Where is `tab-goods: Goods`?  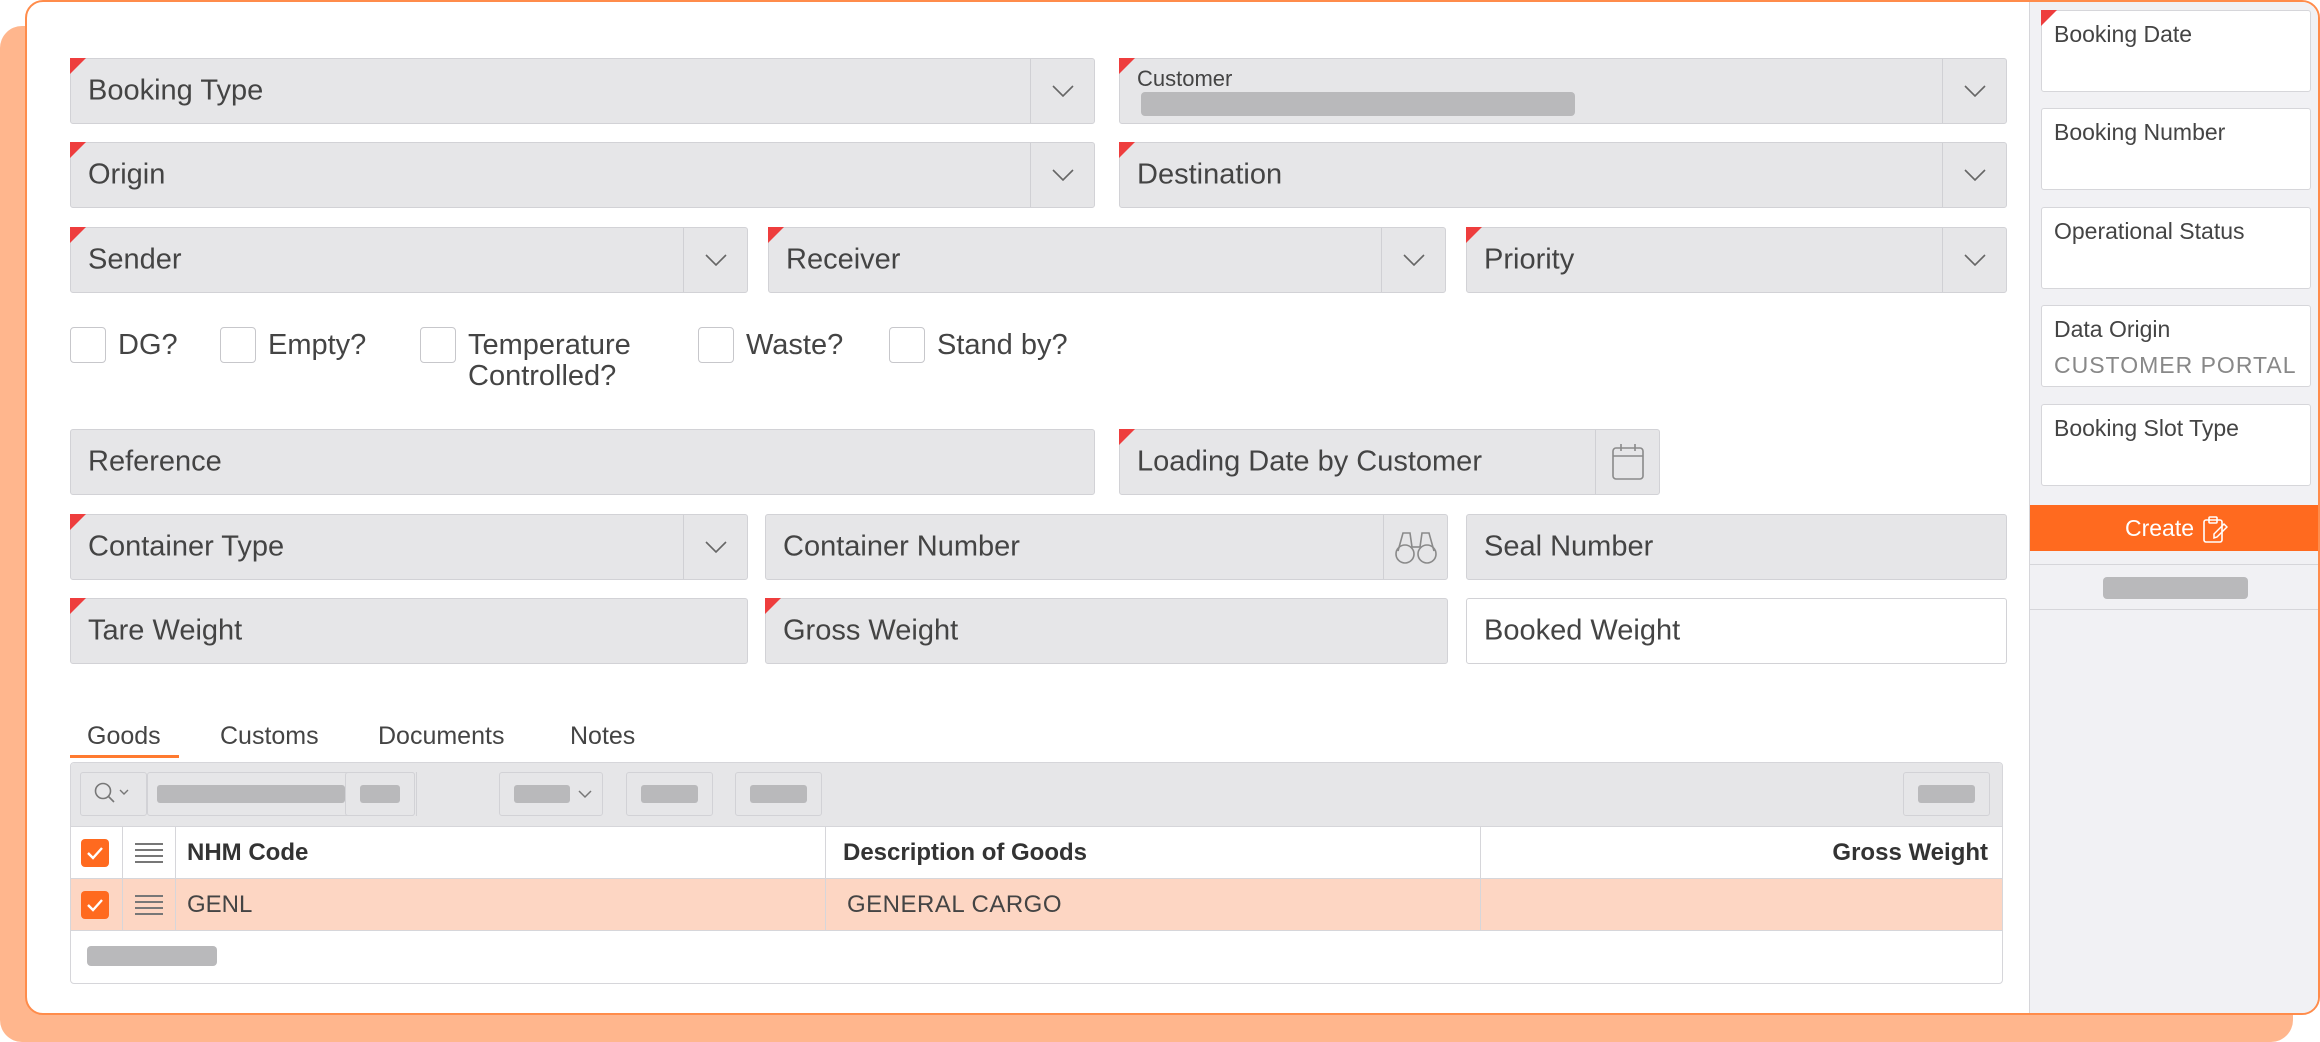
tab-goods: Goods is located at coordinates (124, 736).